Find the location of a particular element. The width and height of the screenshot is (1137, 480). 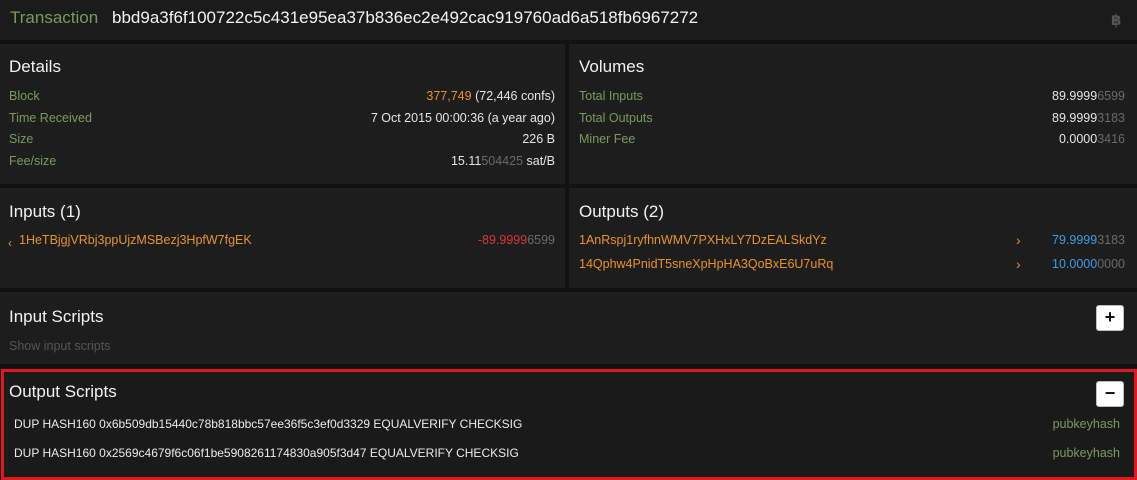

input-address-link: 1HeTBjgjVRbj3ppUjzMSBezj3HpfW7fgEK is located at coordinates (135, 240).